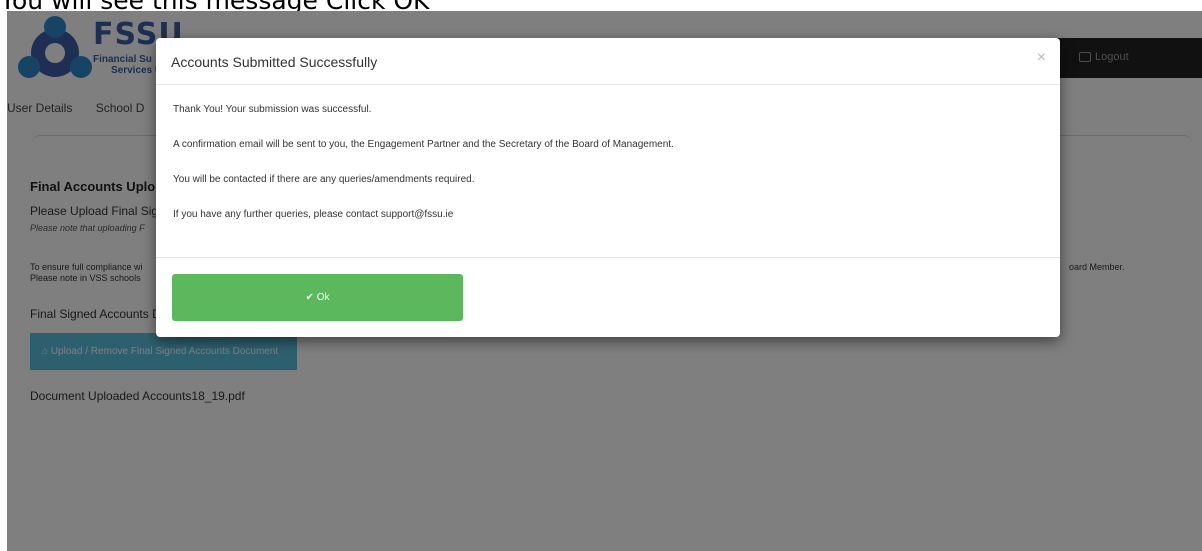 Image resolution: width=1202 pixels, height=551 pixels. What do you see at coordinates (1041, 58) in the screenshot?
I see `close-icon: ×` at bounding box center [1041, 58].